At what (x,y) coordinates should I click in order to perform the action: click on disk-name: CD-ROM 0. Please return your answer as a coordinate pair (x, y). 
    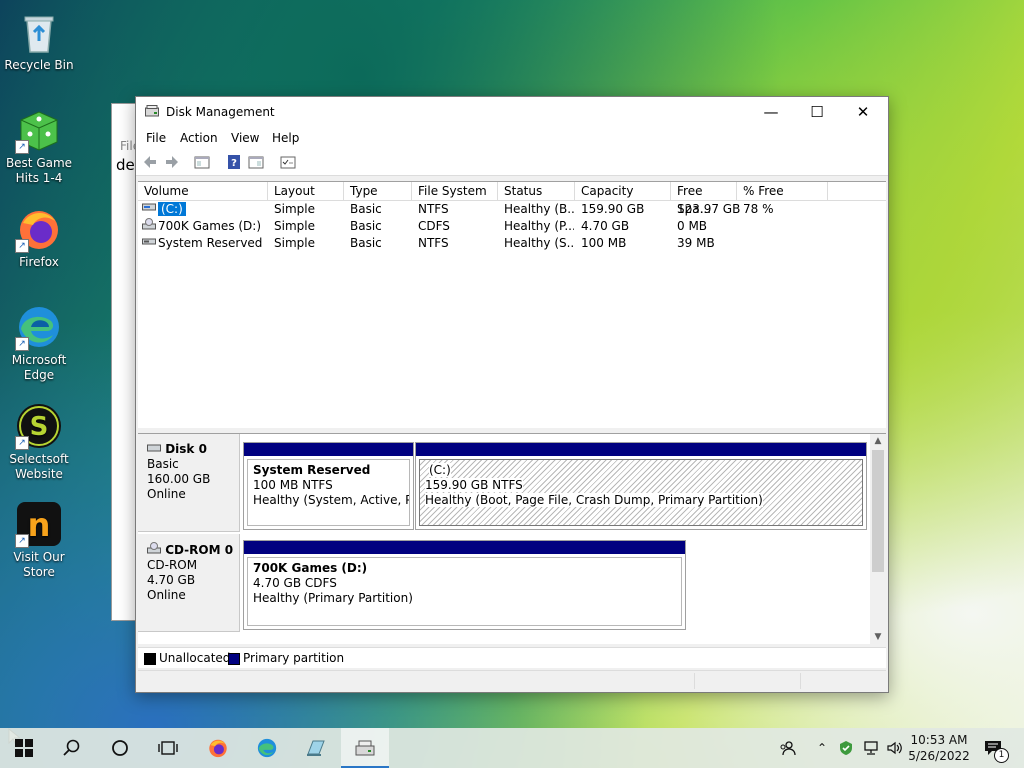
    Looking at the image, I should click on (199, 550).